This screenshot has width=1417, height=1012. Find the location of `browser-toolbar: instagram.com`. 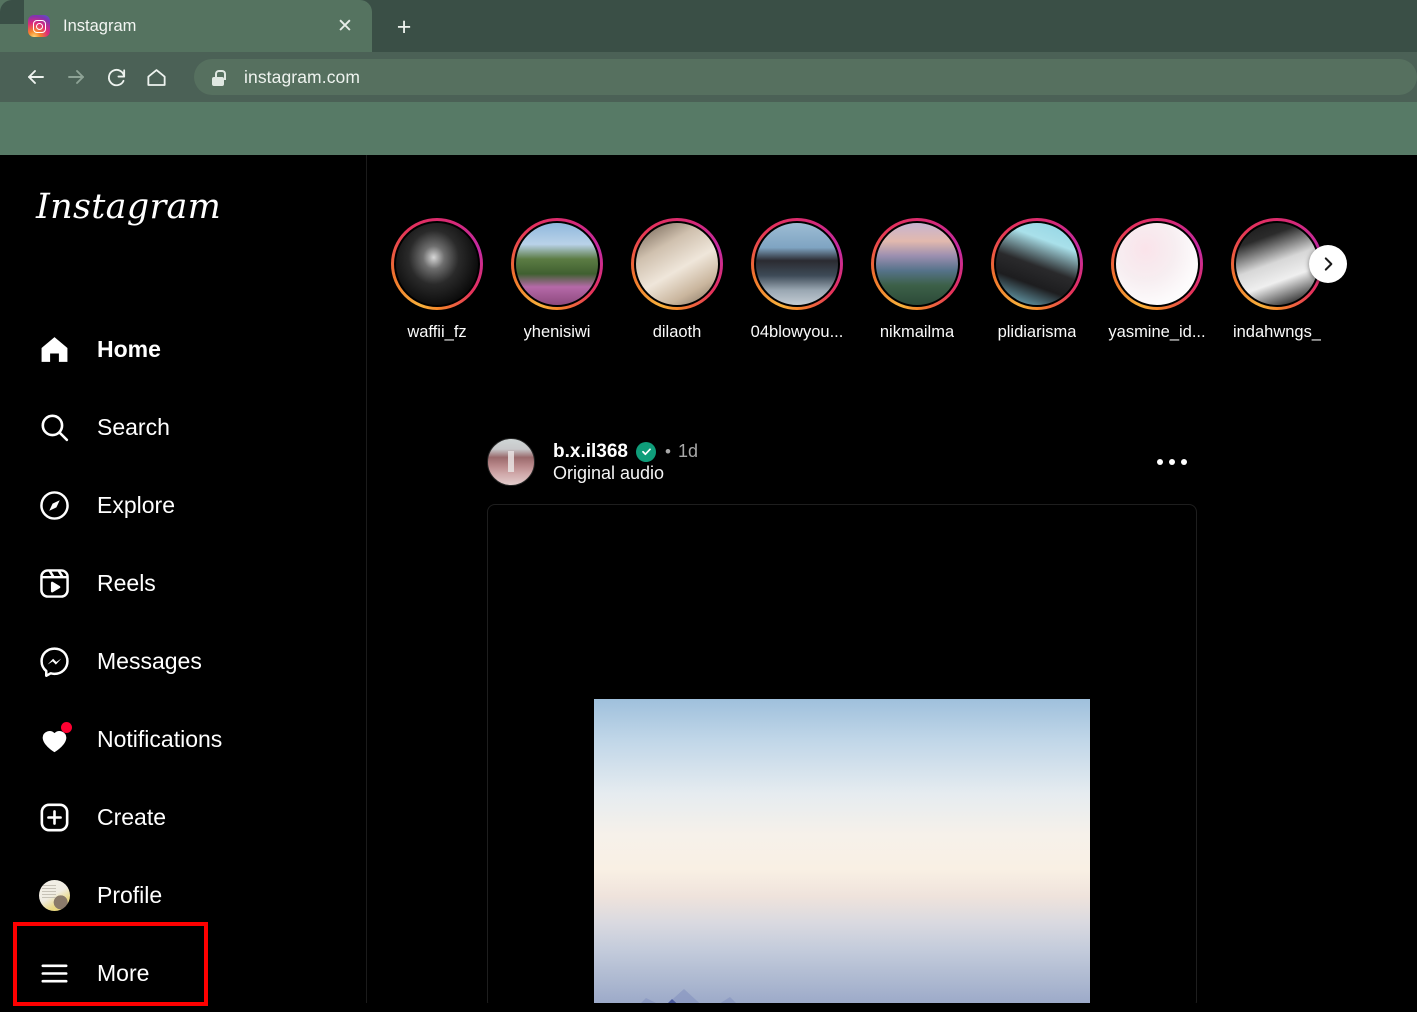

browser-toolbar: instagram.com is located at coordinates (708, 77).